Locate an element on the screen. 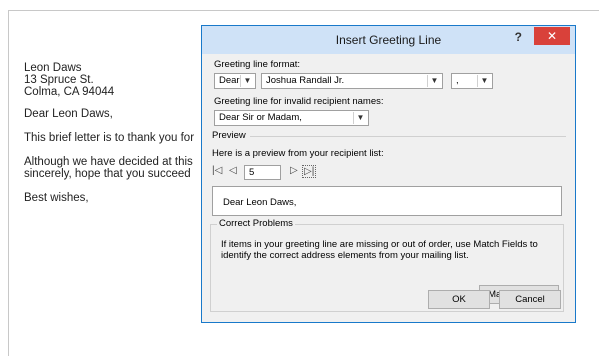  recipient-city: Colma, CA 94044 is located at coordinates (69, 92).